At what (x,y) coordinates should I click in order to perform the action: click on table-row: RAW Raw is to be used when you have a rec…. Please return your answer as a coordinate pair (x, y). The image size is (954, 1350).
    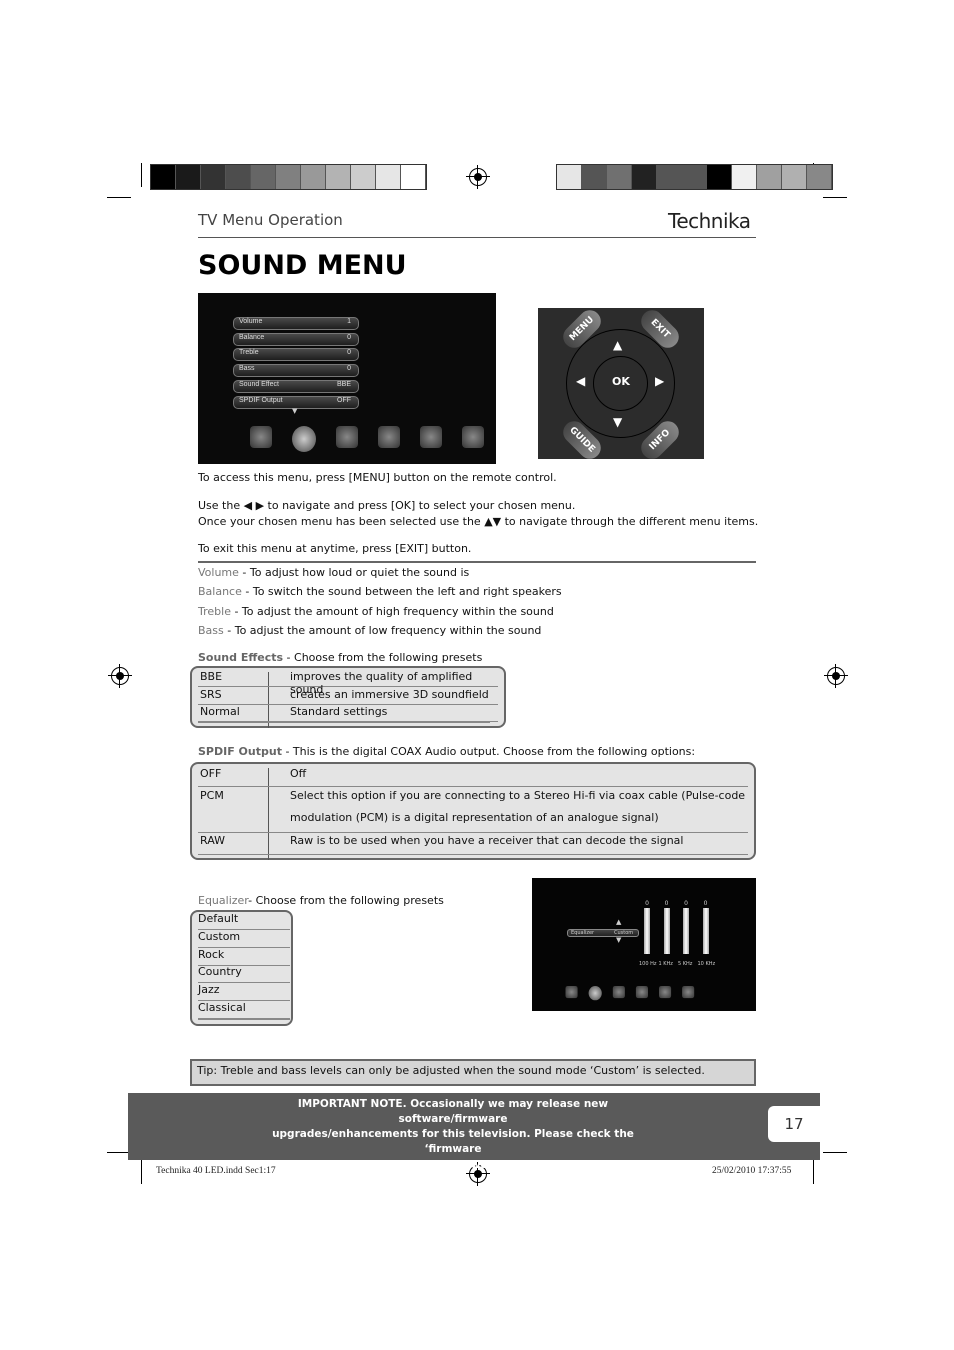
    Looking at the image, I should click on (473, 844).